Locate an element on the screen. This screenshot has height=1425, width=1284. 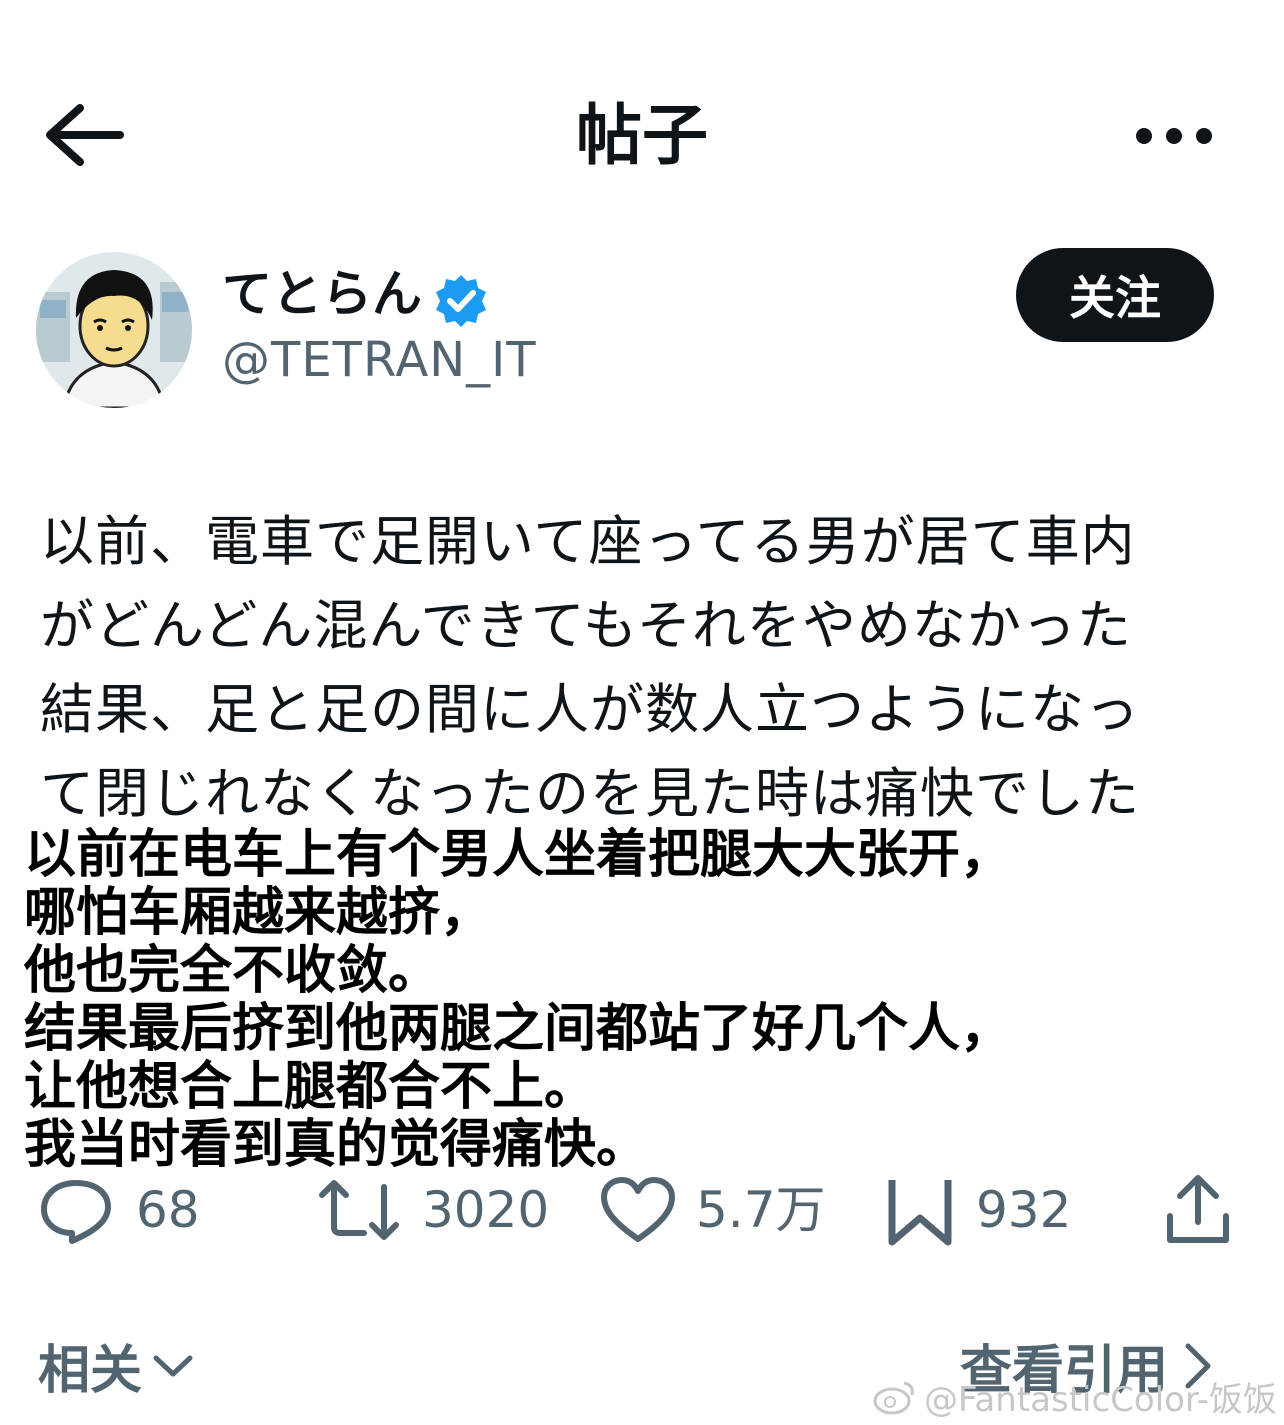
verified-badge-icon is located at coordinates (461, 301).